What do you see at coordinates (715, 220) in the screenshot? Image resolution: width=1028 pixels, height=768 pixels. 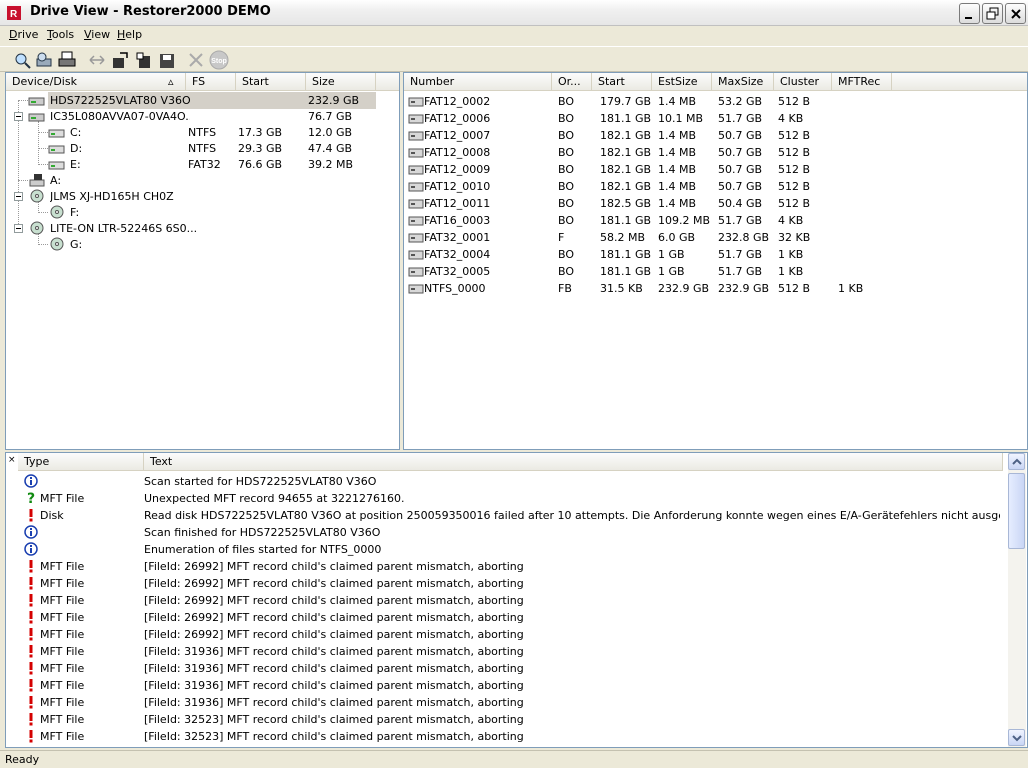 I see `partition-row: FAT16_0003 BO 181.1 GB 109.2 MB 51.7 GB 4 KB` at bounding box center [715, 220].